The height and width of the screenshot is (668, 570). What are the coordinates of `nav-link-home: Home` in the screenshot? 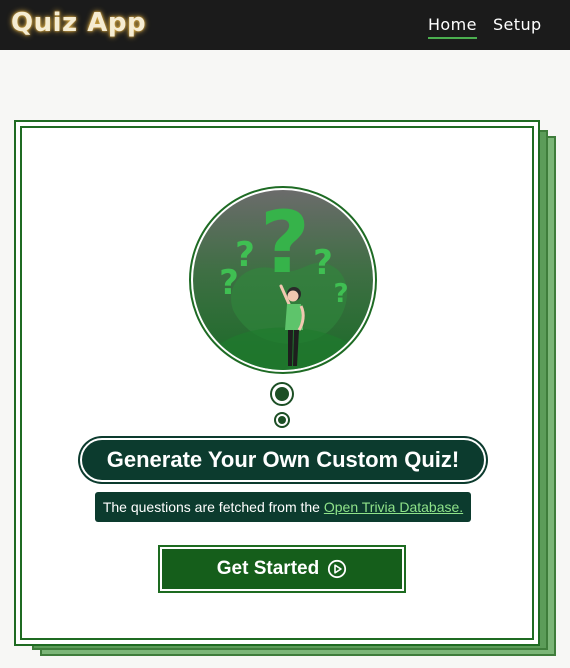 It's located at (452, 27).